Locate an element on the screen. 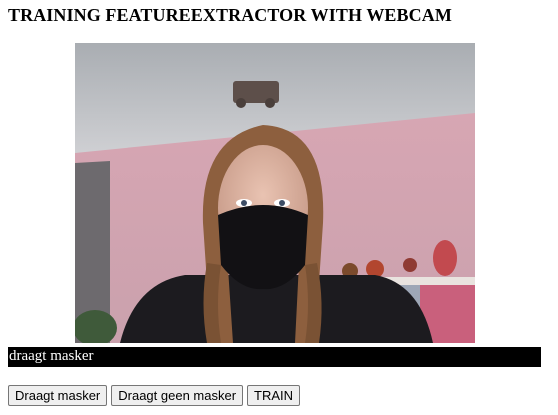  button-bar: Draagt masker Draagt geen masker TRAIN is located at coordinates (154, 395).